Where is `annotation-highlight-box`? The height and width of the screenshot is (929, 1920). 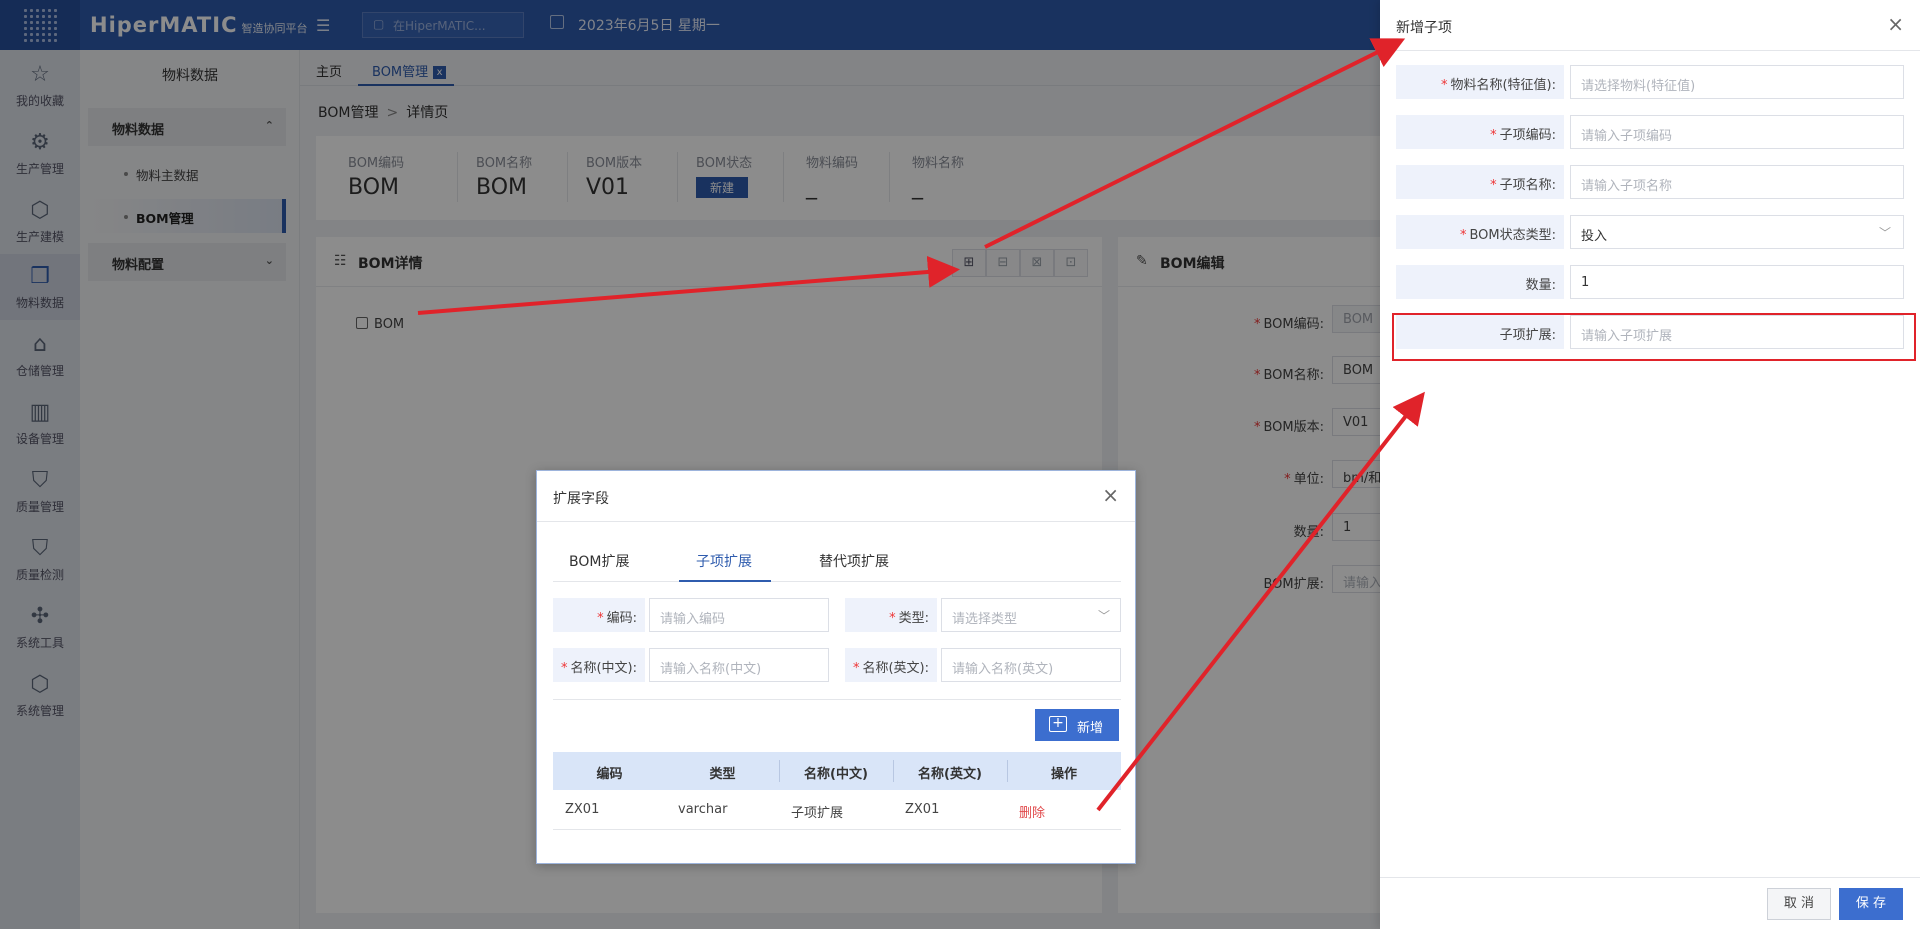
annotation-highlight-box is located at coordinates (1654, 337).